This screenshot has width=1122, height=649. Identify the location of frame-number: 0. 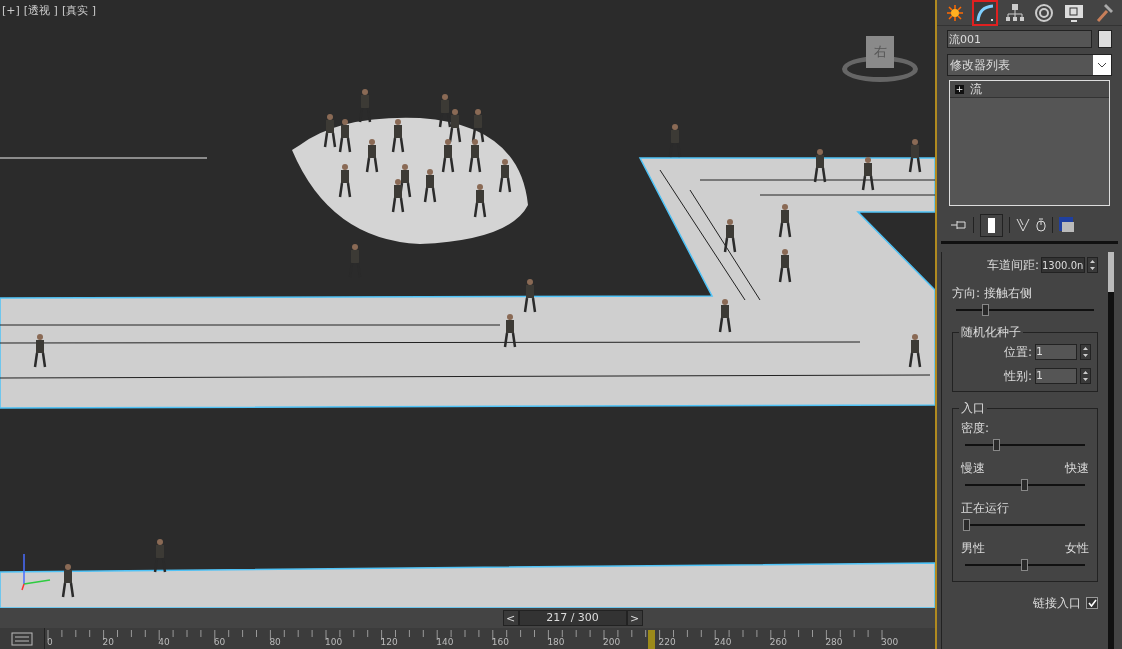
(50, 642).